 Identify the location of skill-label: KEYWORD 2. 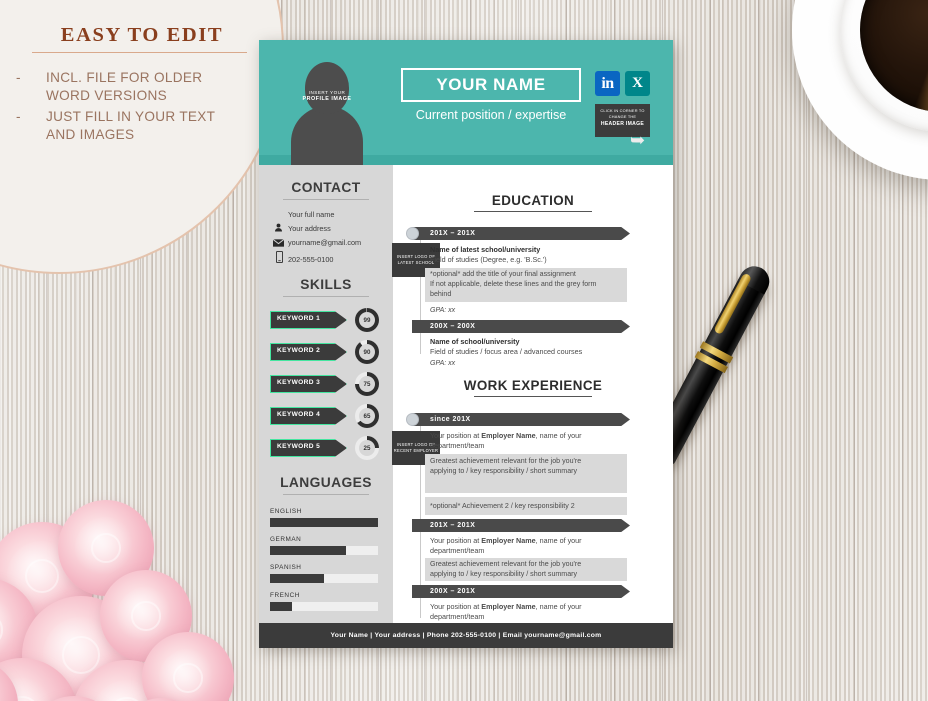
(299, 351).